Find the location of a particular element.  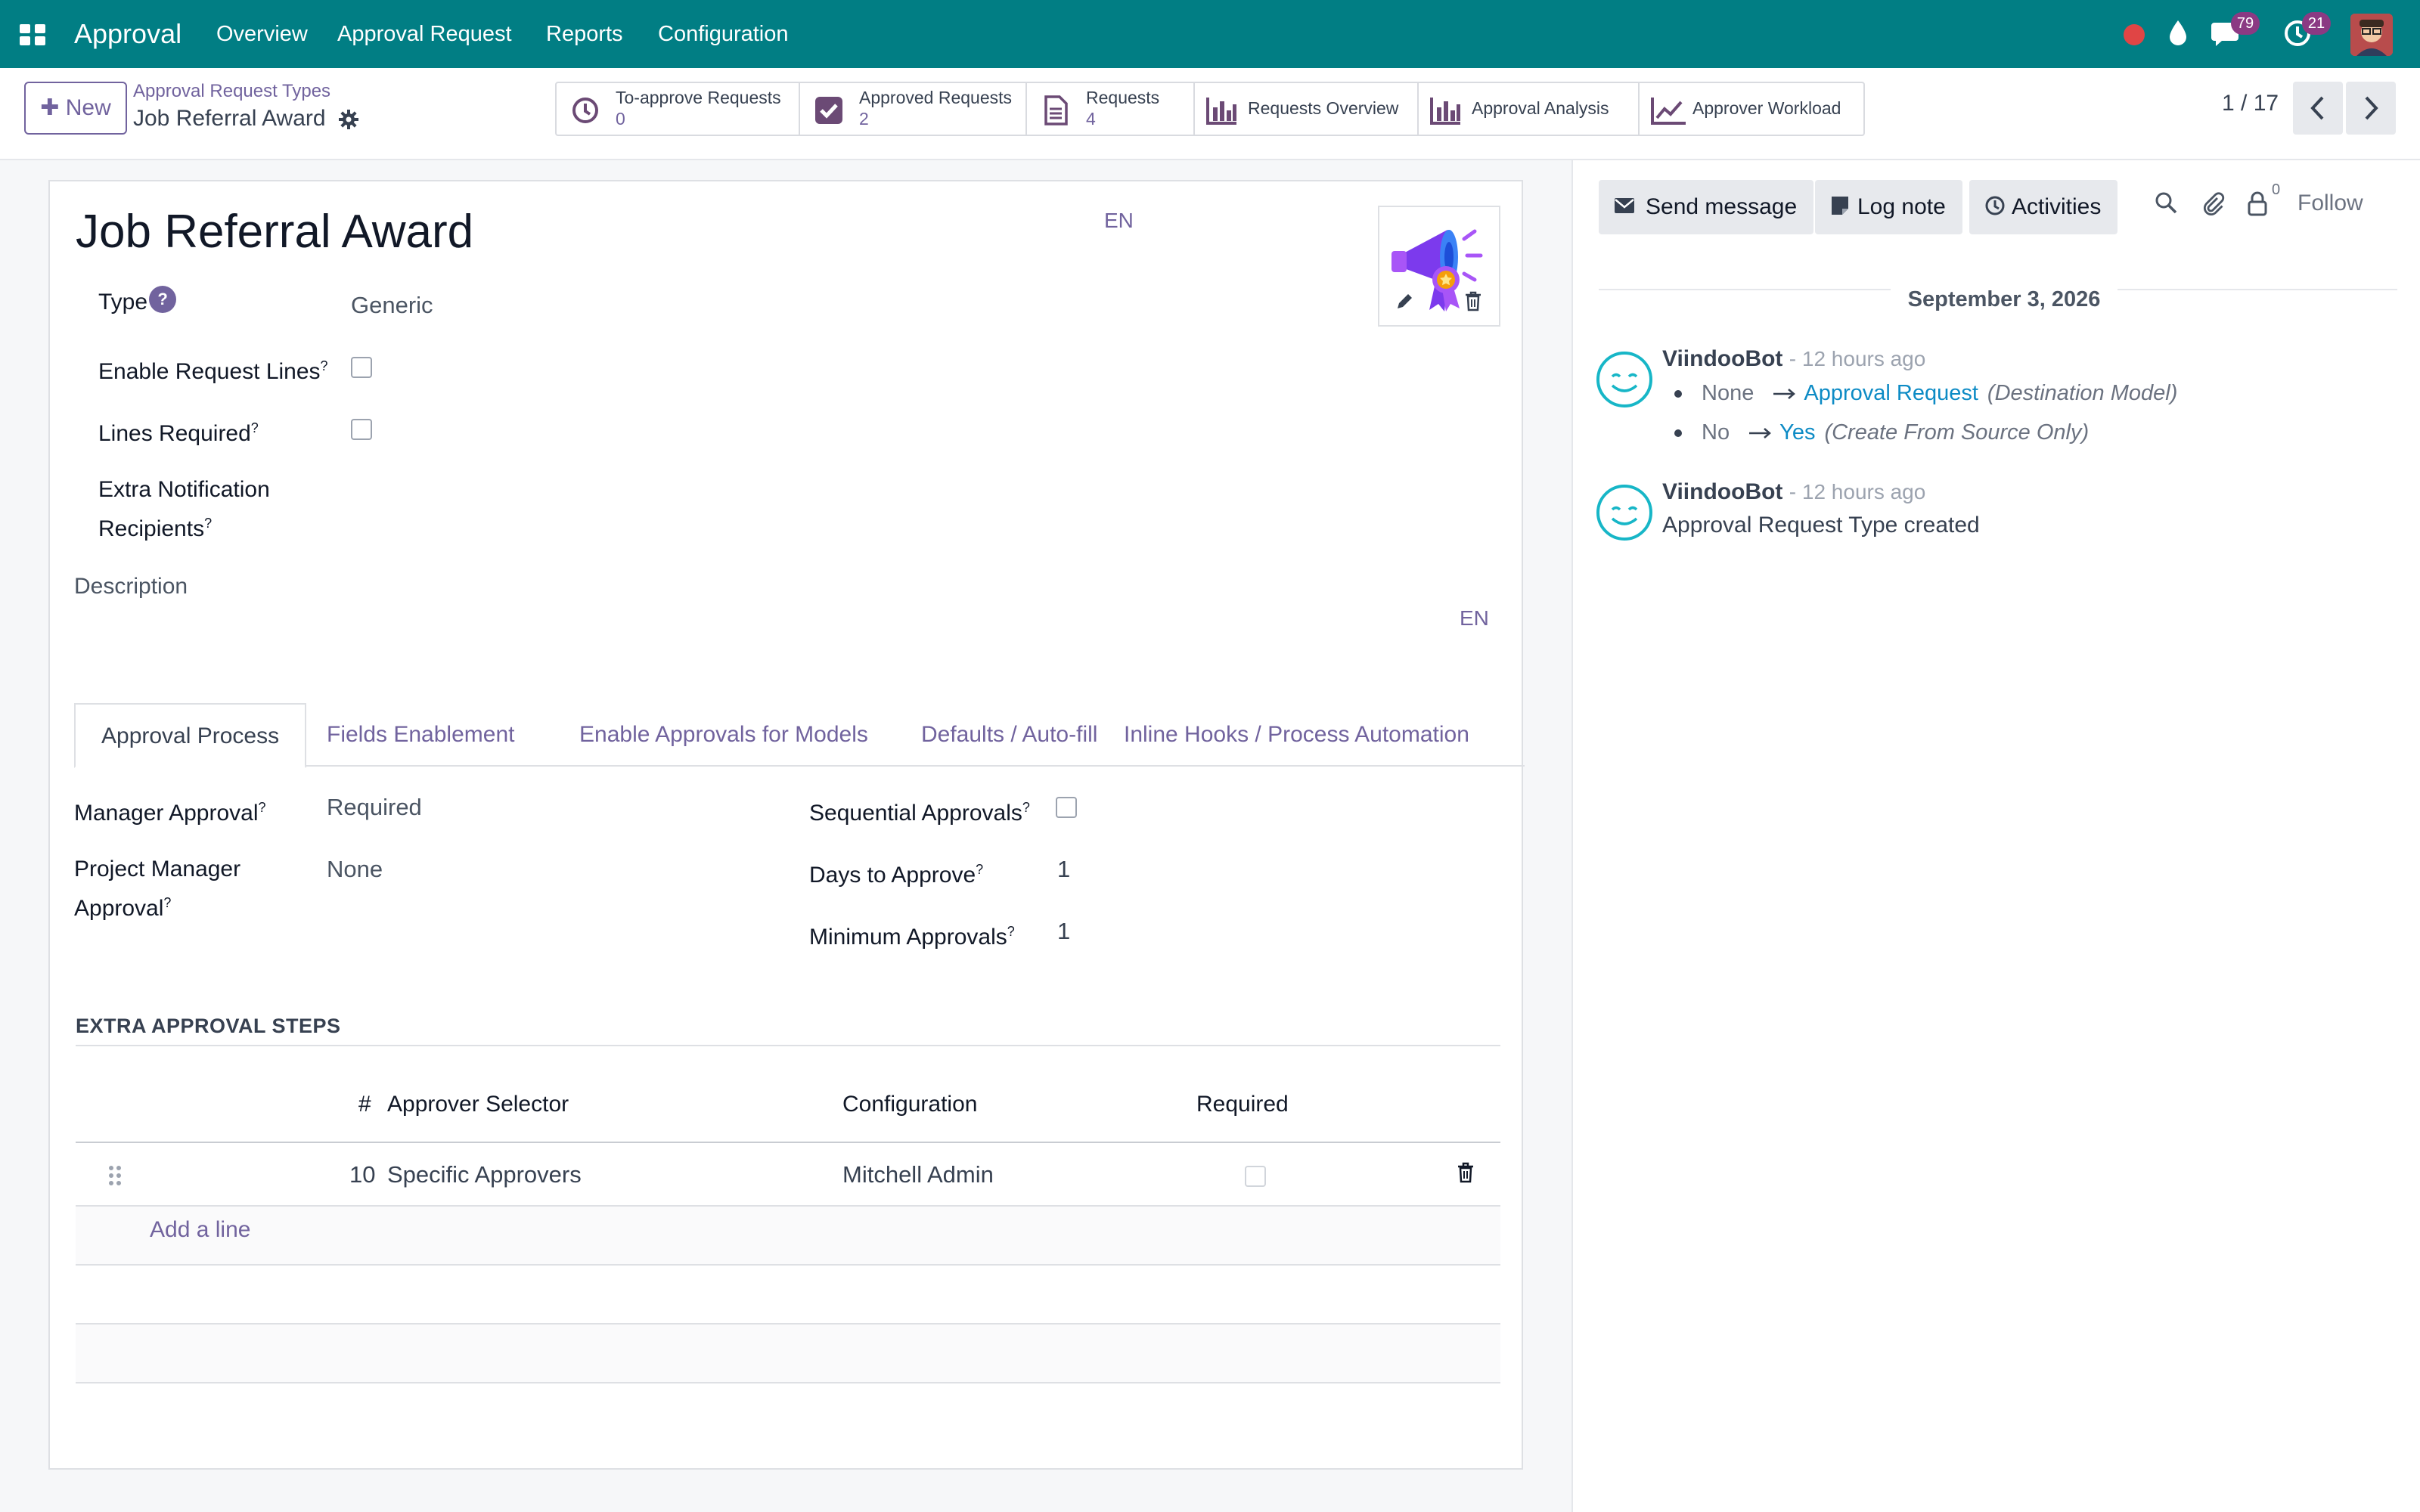

approver-workload-label: Approver Workload is located at coordinates (1766, 108).